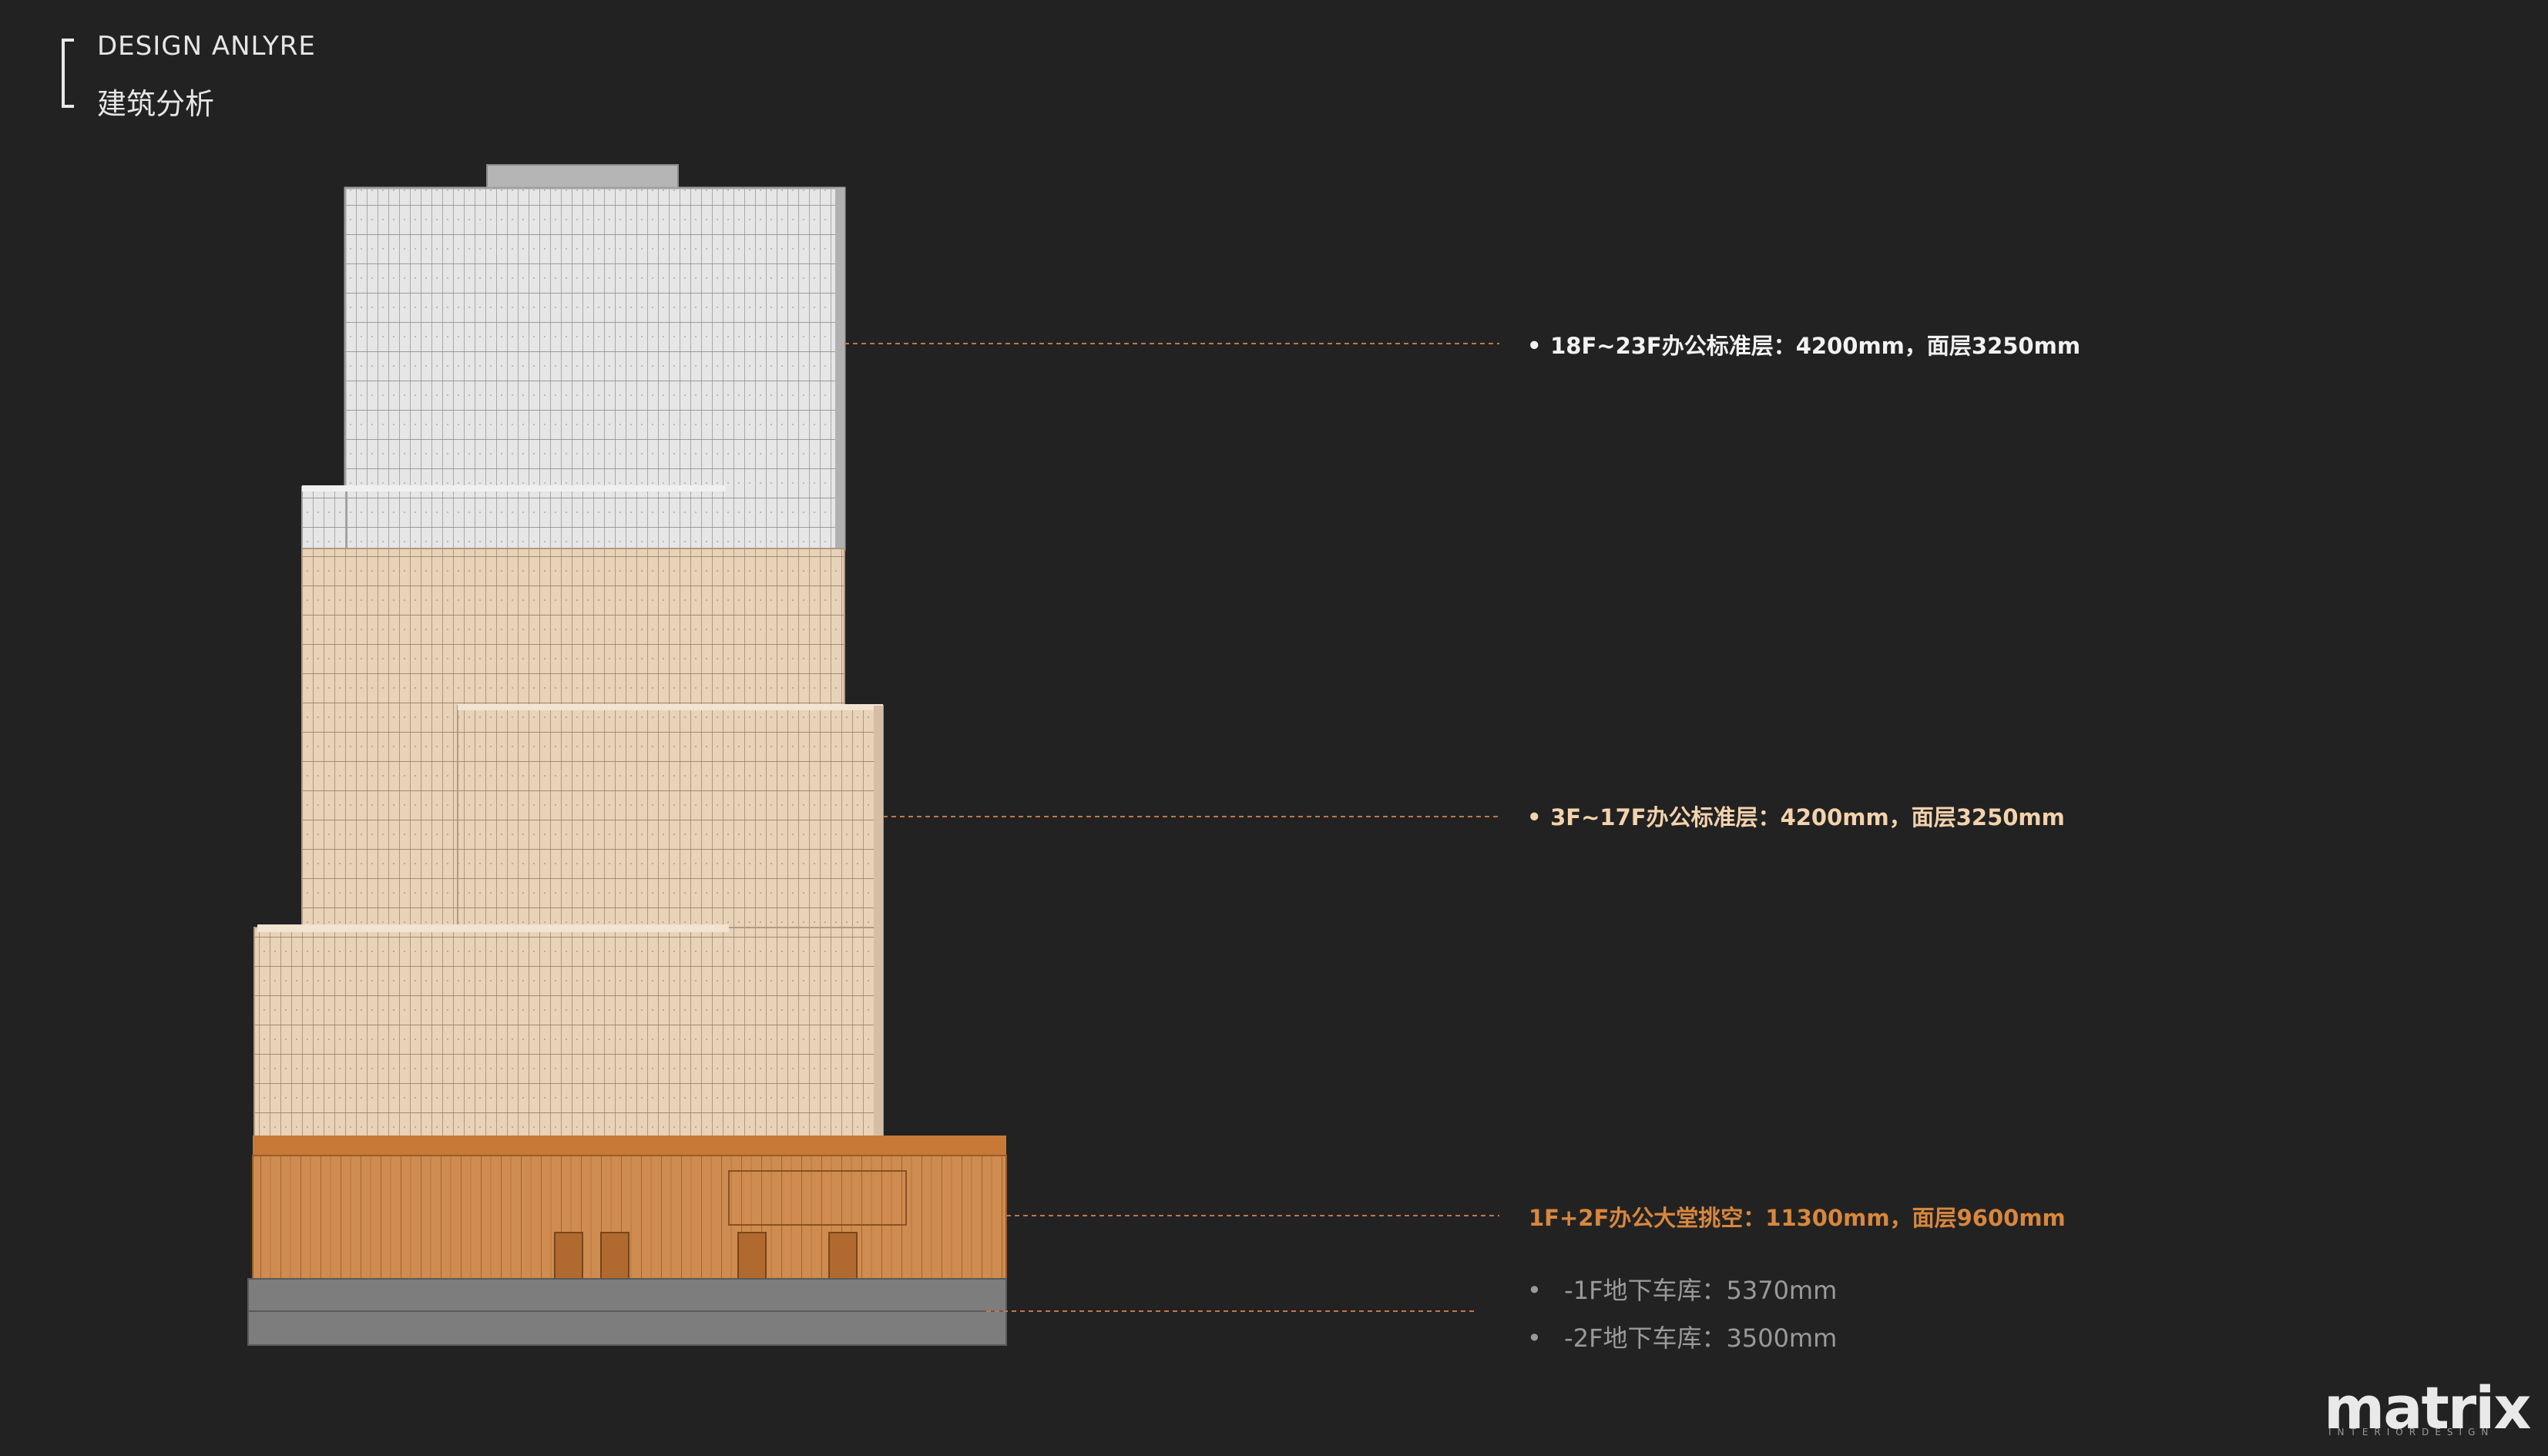 The height and width of the screenshot is (1456, 2548). I want to click on roof-mechanical, so click(582, 177).